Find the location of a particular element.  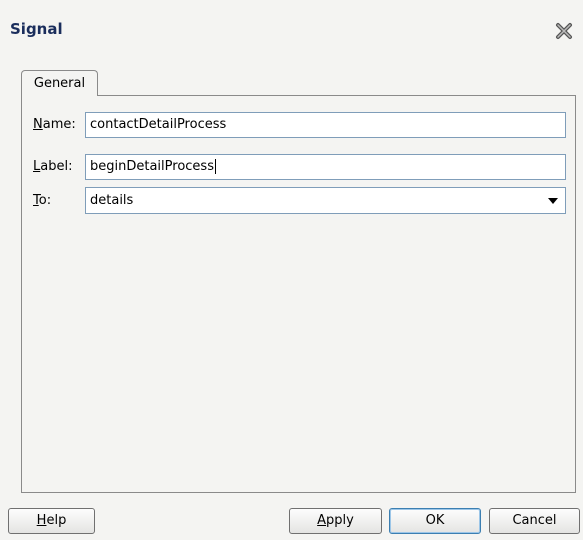

text-cursor is located at coordinates (215, 166).